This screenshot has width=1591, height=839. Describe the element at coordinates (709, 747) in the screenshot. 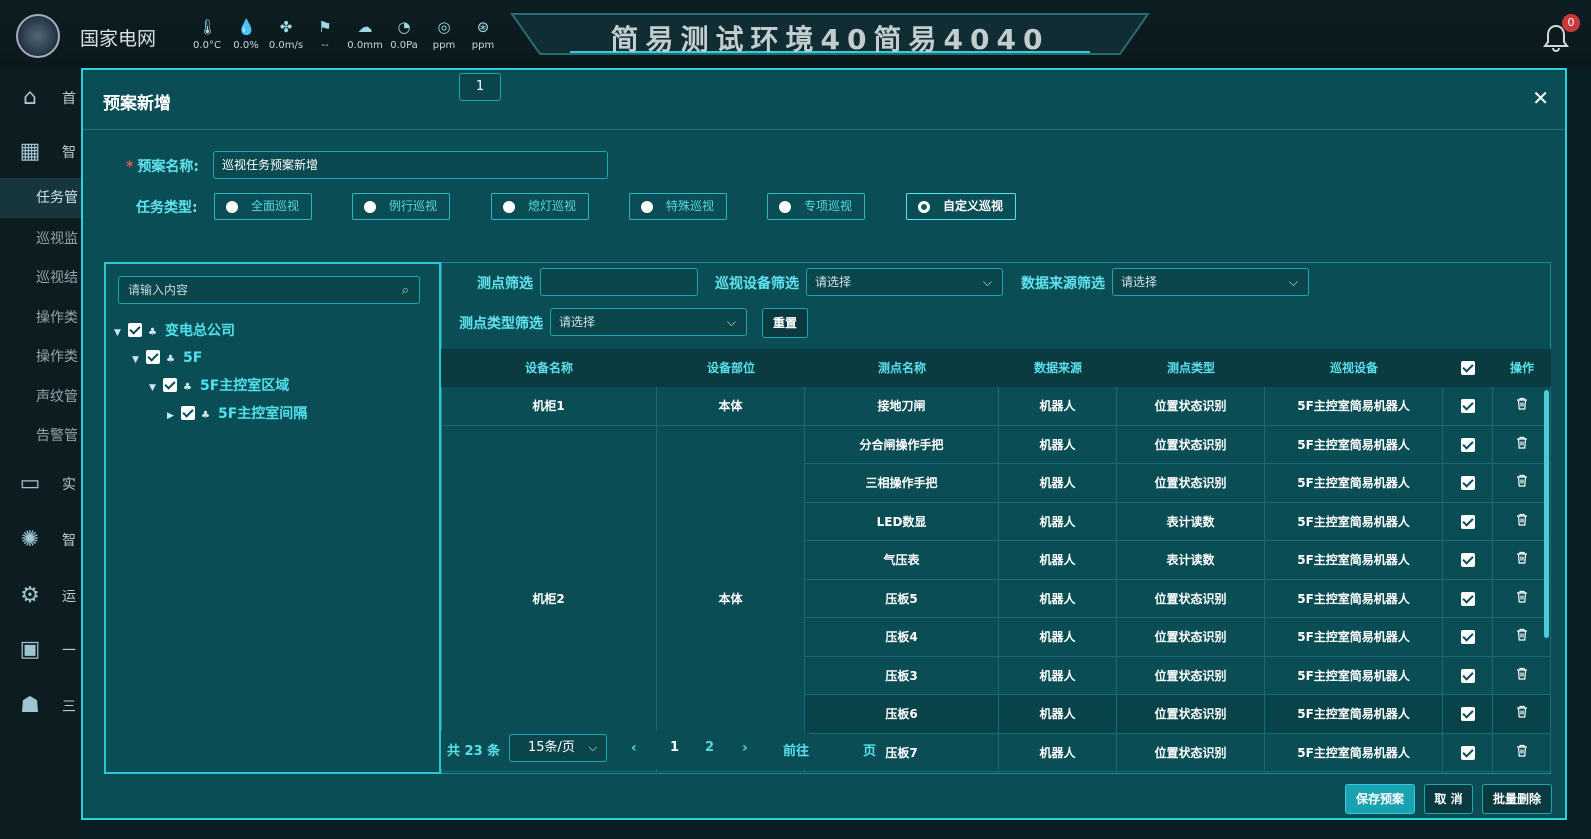

I see `page-2: 2` at that location.